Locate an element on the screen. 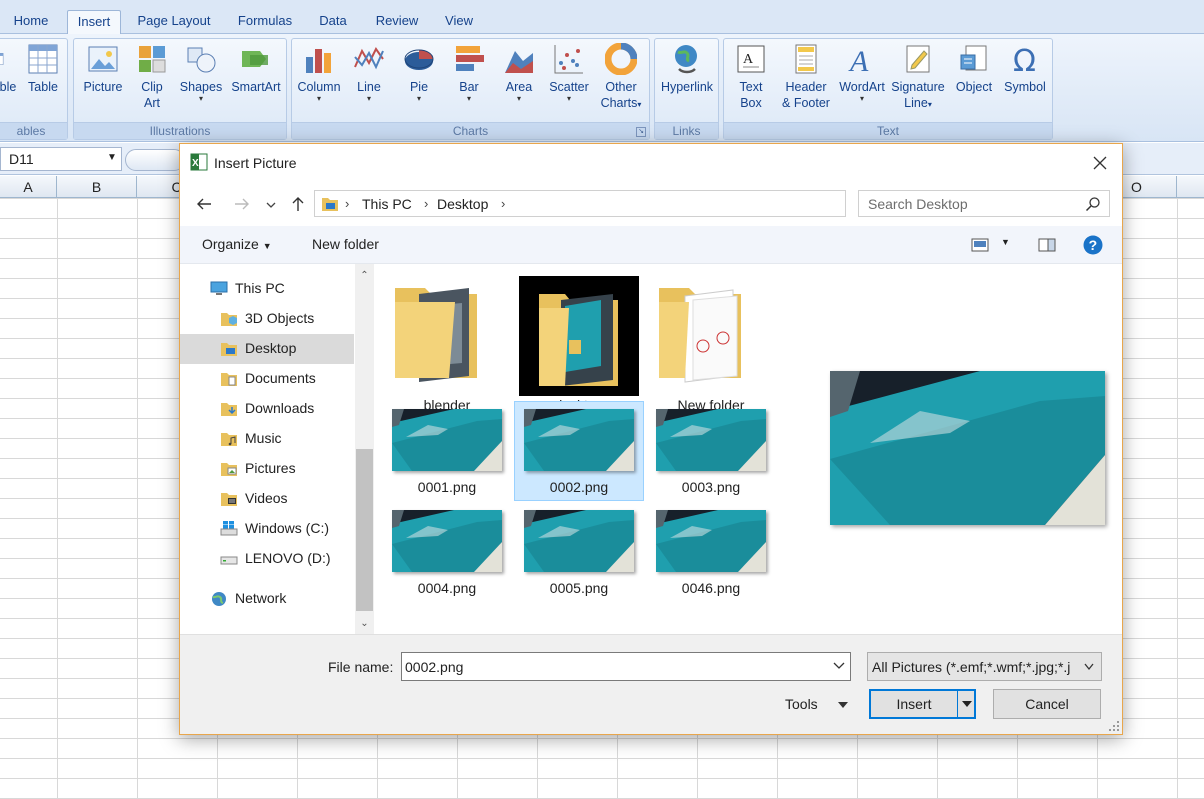 This screenshot has width=1204, height=799. nav-item-windows-c: Windows (C:) is located at coordinates (267, 529).